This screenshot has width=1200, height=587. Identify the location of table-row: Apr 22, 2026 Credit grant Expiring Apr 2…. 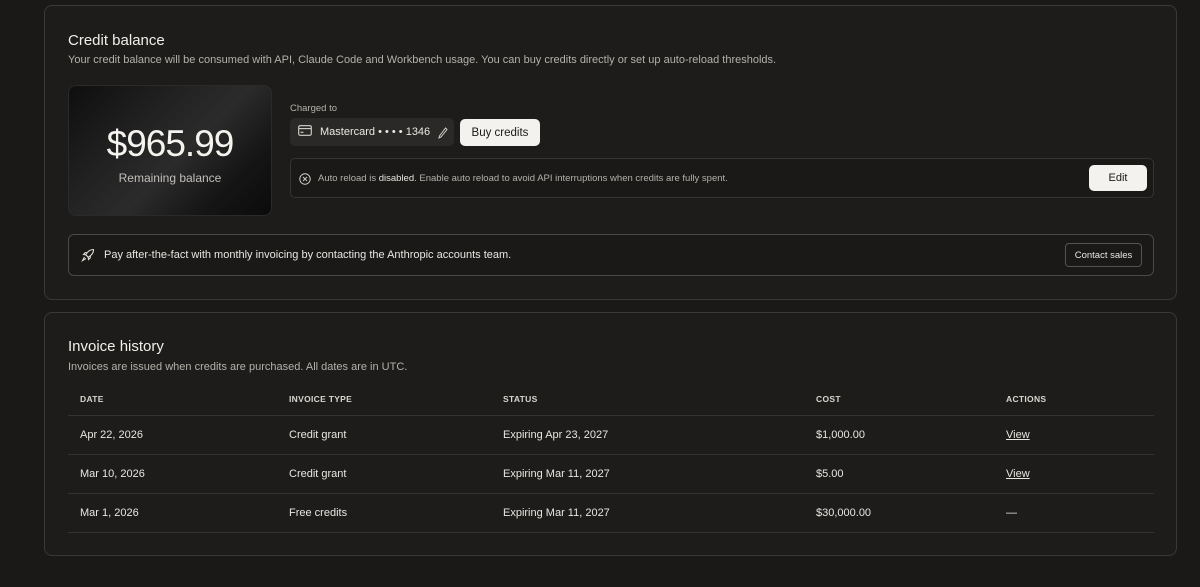
(611, 435).